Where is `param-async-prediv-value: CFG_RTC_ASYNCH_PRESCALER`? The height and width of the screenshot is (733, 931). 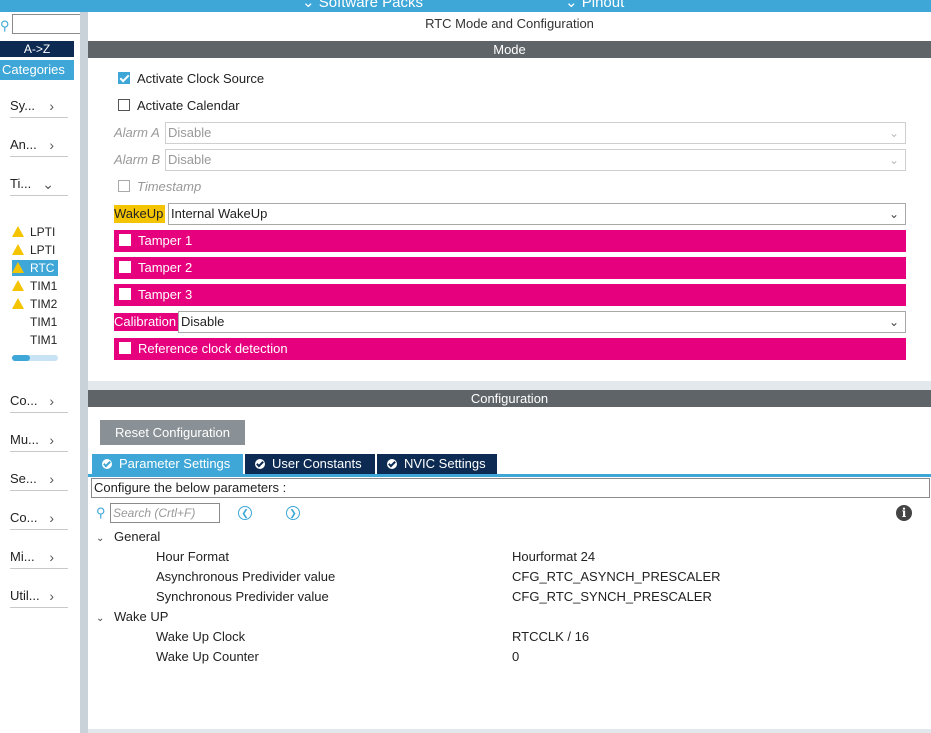 param-async-prediv-value: CFG_RTC_ASYNCH_PRESCALER is located at coordinates (616, 577).